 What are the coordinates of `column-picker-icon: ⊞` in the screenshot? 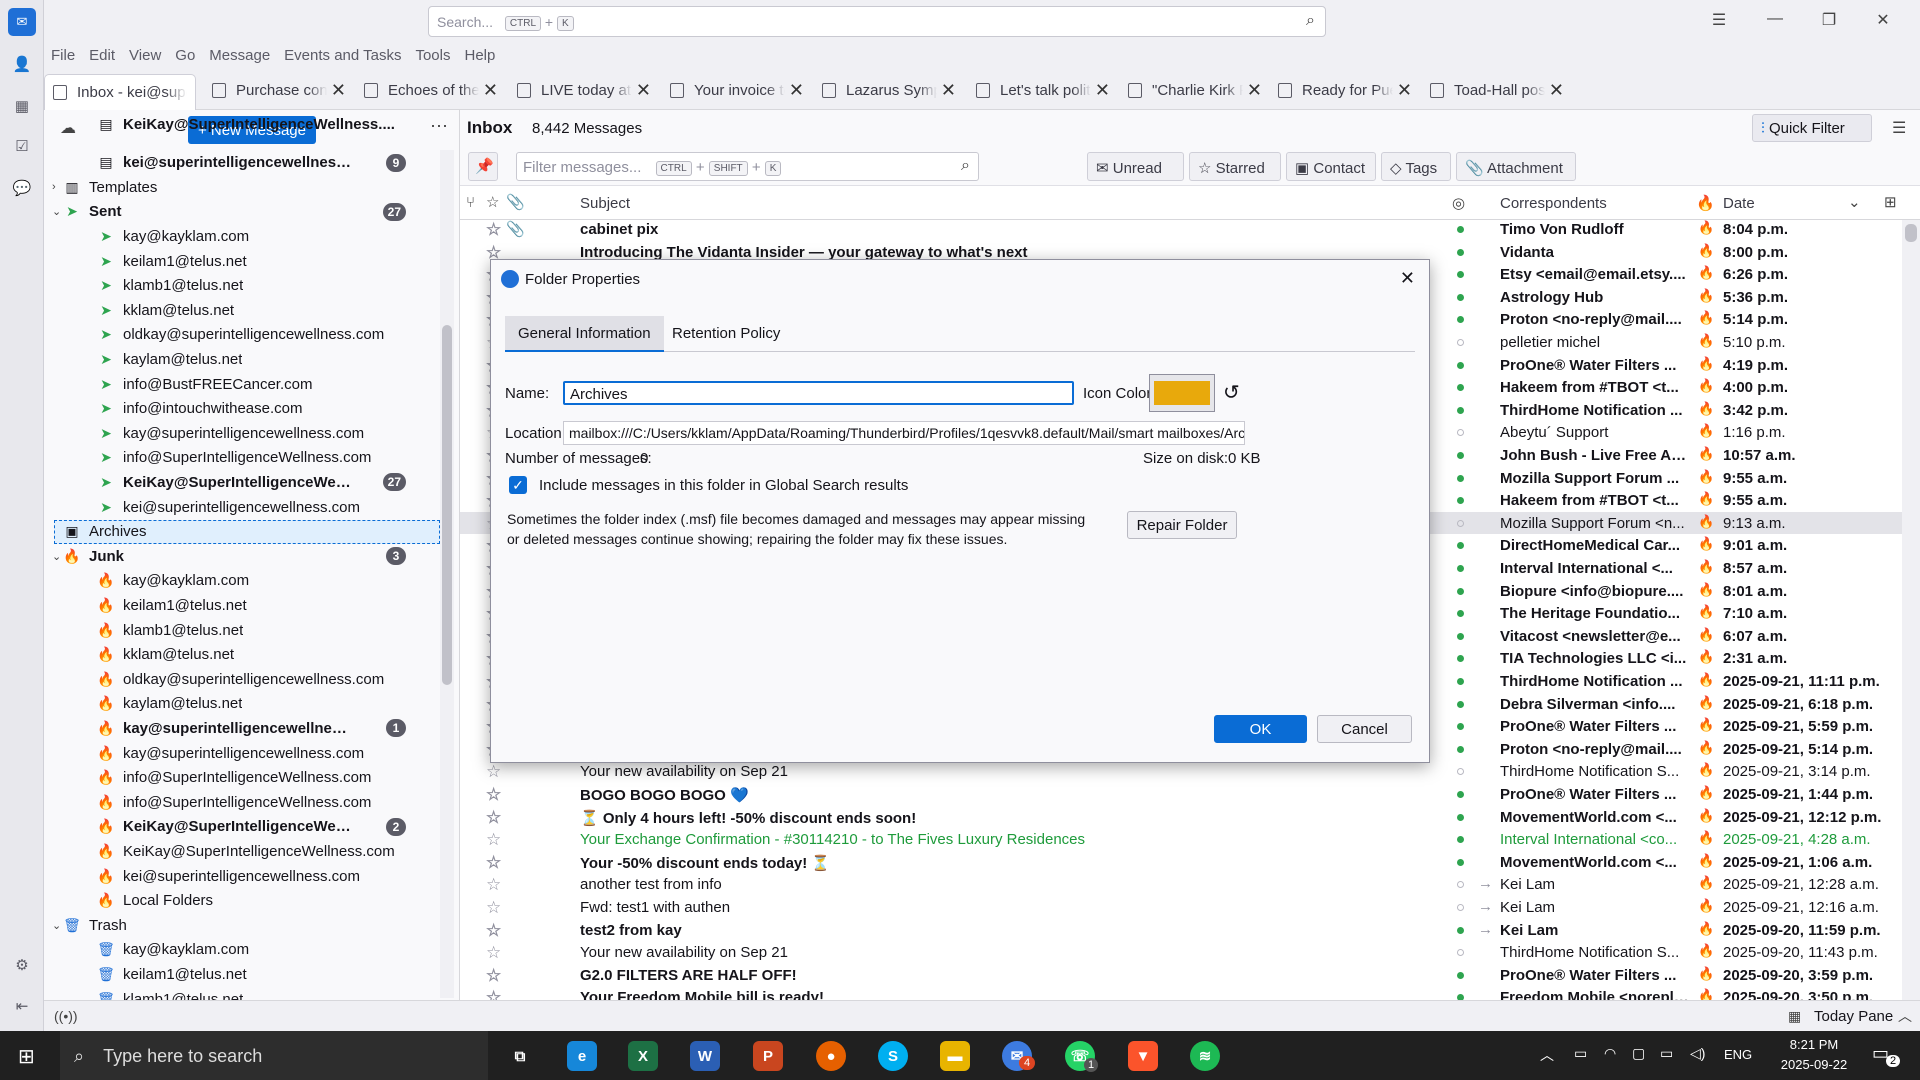 It's located at (1890, 202).